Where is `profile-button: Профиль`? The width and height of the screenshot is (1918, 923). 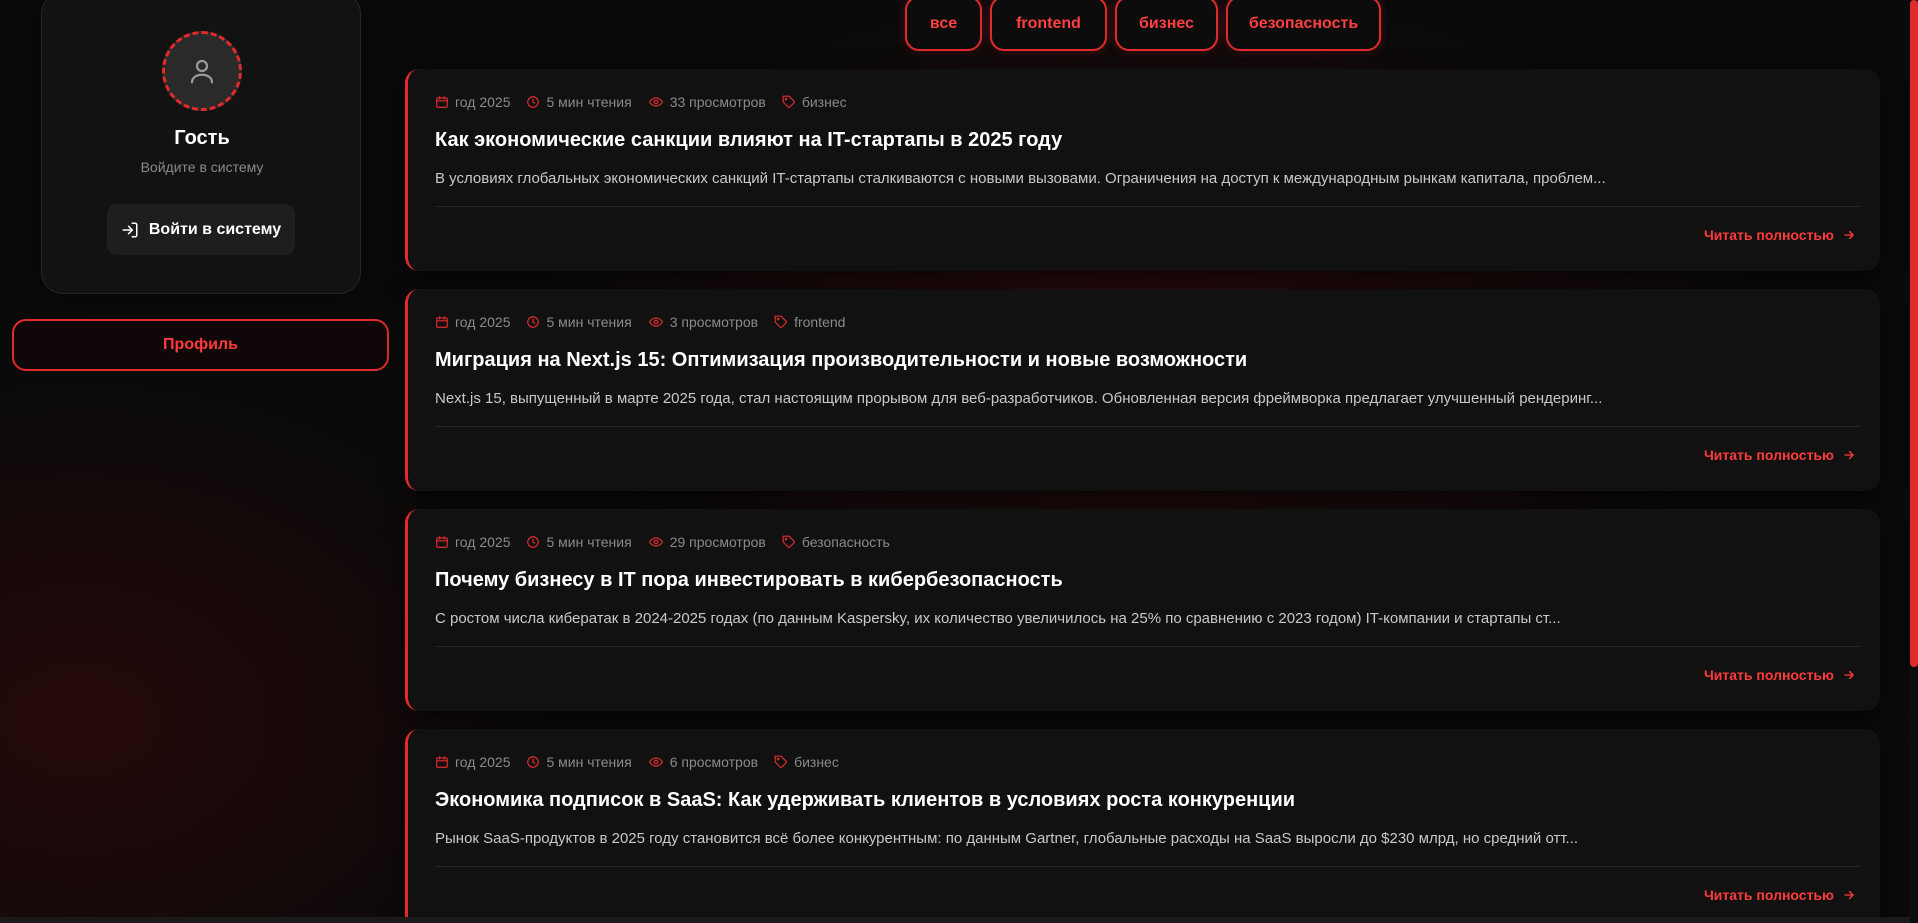
profile-button: Профиль is located at coordinates (200, 345).